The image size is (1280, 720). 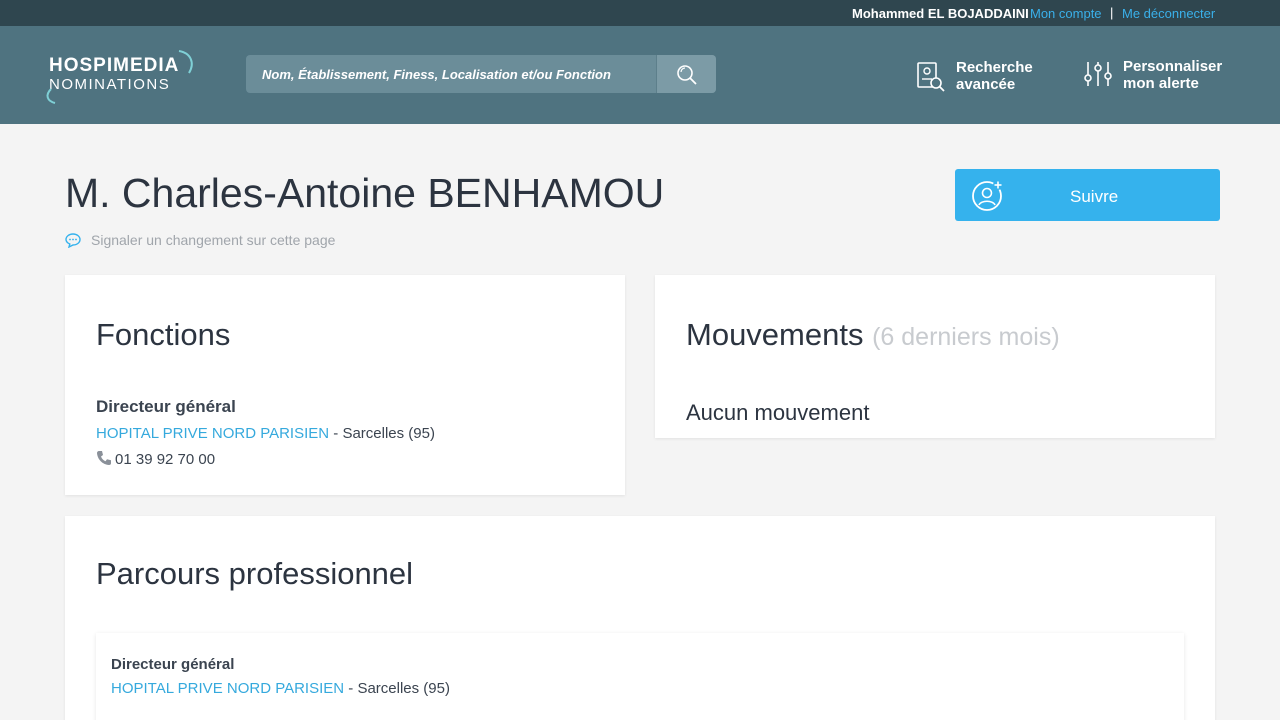 What do you see at coordinates (1094, 196) in the screenshot?
I see `follow-label: Suivre` at bounding box center [1094, 196].